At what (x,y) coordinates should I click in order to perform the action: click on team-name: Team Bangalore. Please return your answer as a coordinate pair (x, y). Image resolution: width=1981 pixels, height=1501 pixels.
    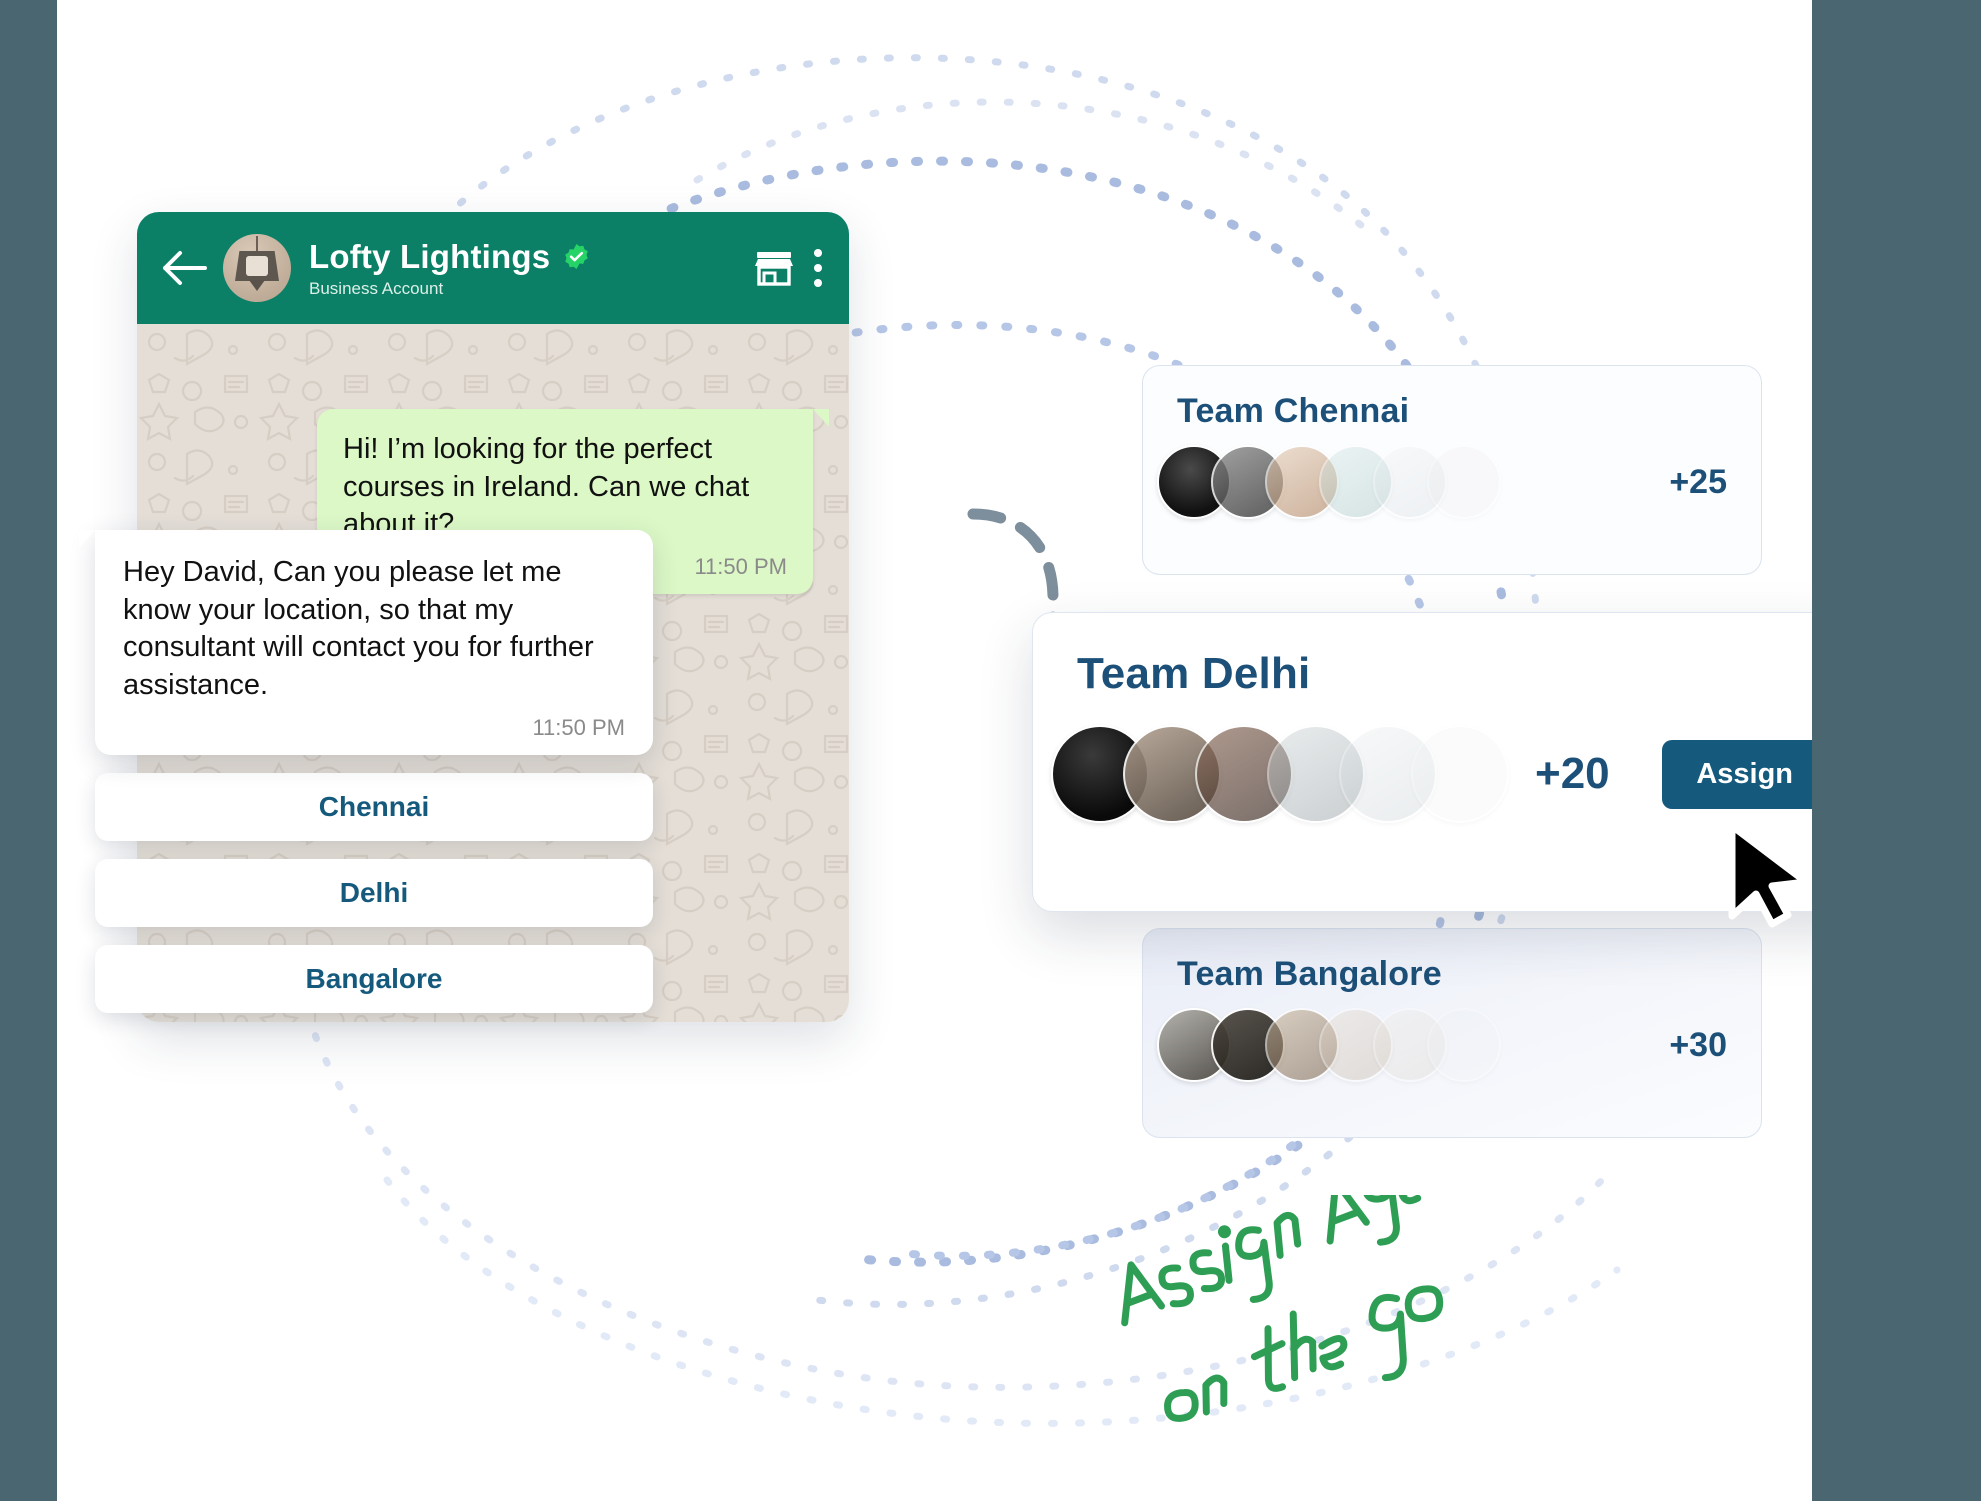
    Looking at the image, I should click on (1309, 974).